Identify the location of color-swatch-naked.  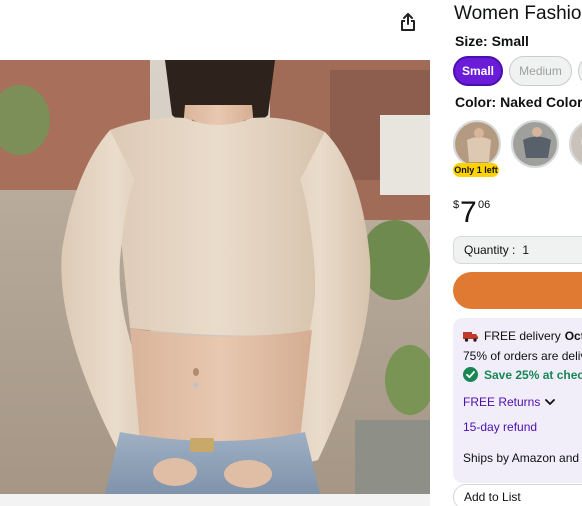
(477, 144).